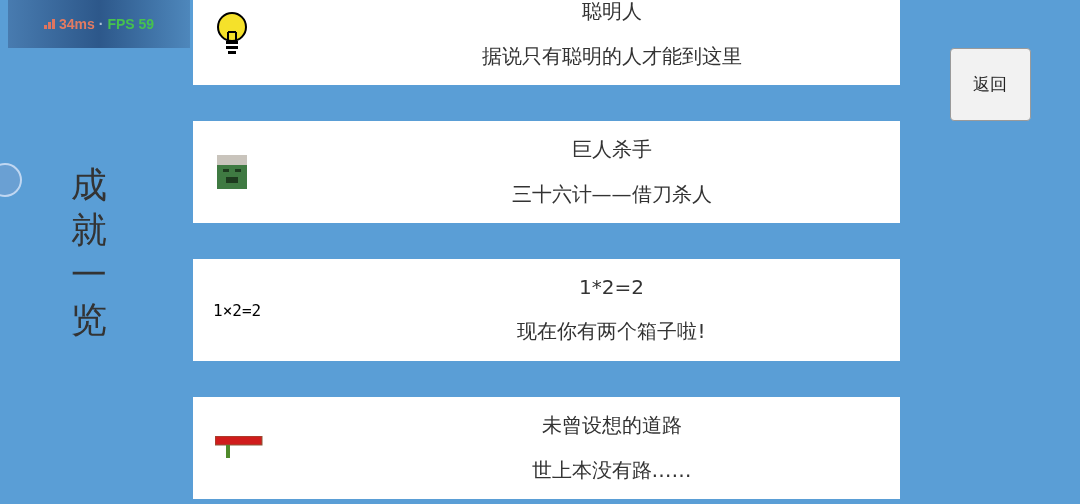 The height and width of the screenshot is (504, 1080). Describe the element at coordinates (131, 24) in the screenshot. I see `fps-text: FPS 59` at that location.